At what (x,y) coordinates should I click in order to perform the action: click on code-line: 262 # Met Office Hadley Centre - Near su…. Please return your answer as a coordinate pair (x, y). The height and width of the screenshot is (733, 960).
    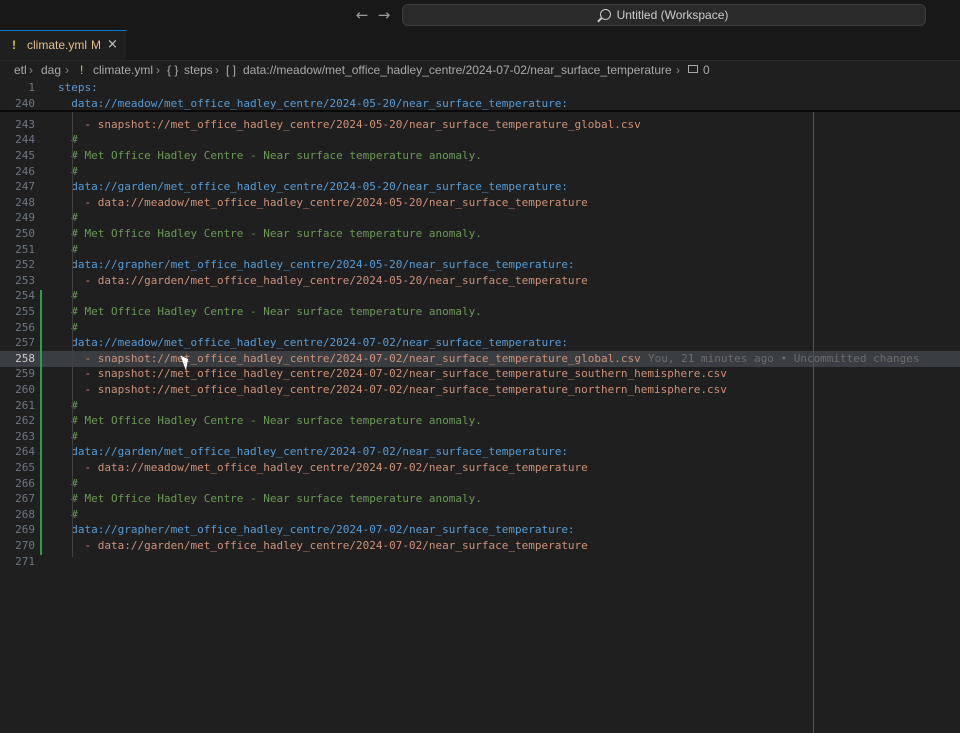
    Looking at the image, I should click on (480, 421).